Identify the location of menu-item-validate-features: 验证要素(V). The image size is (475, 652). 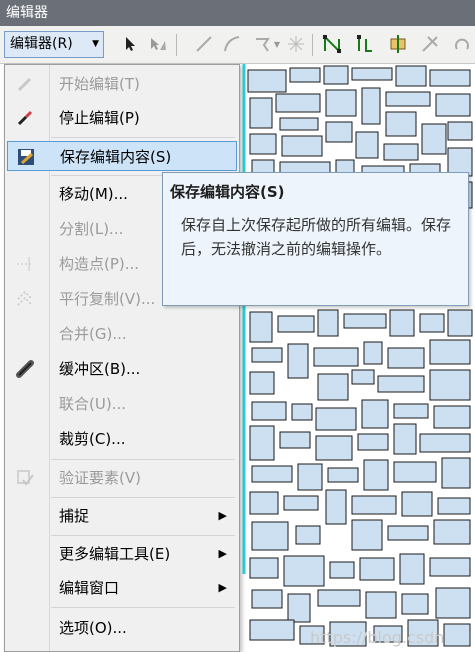
(122, 478).